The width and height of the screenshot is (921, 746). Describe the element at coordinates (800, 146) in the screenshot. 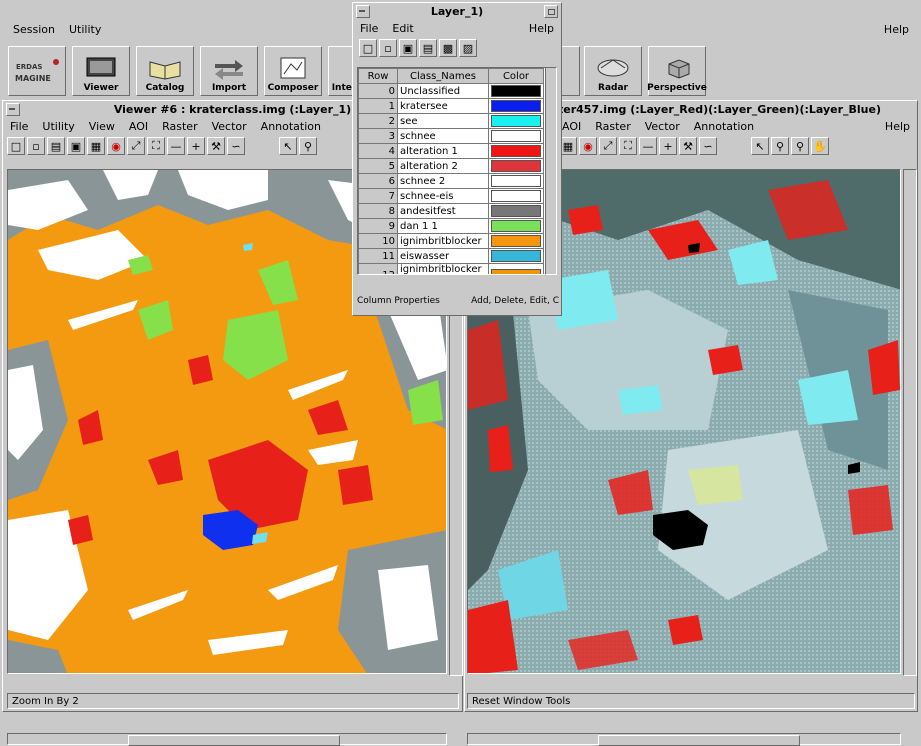

I see `zoom-out-icon: ⚲` at that location.